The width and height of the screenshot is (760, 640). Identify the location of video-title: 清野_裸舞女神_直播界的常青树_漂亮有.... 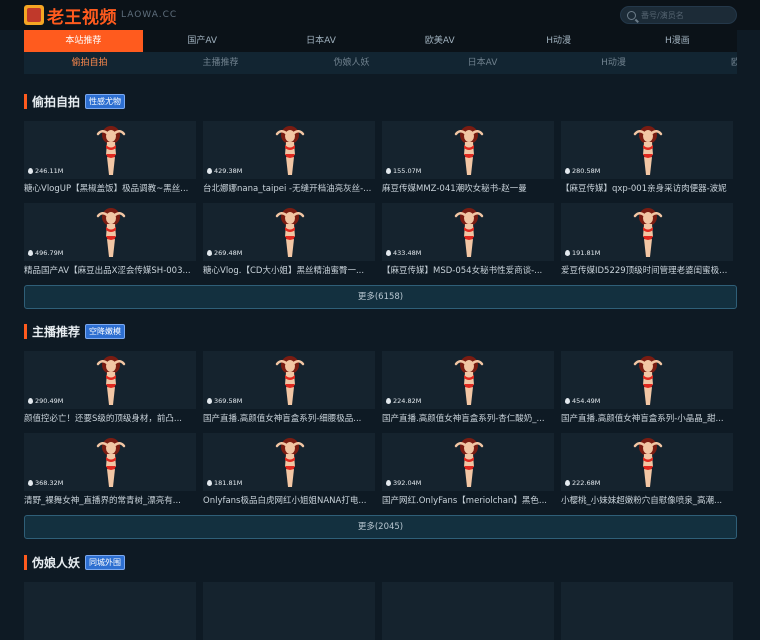
(110, 501).